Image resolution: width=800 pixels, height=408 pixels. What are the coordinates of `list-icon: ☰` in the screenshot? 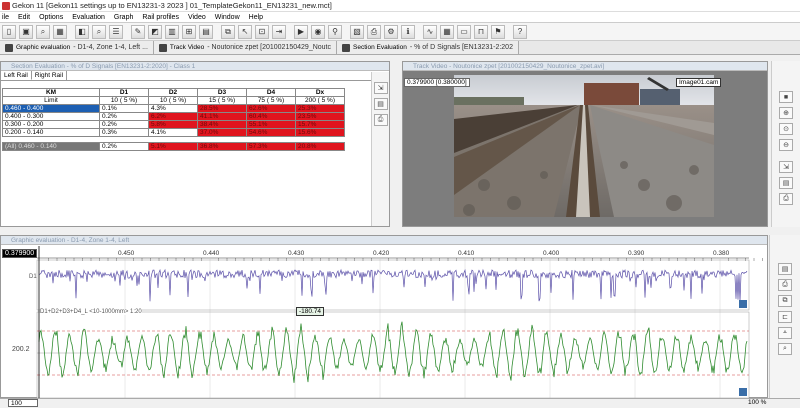 It's located at (116, 31).